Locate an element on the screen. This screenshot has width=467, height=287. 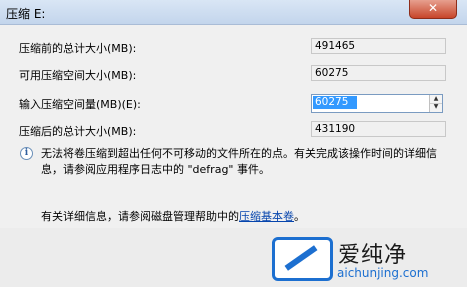
available-shrink-label: 可用压缩空间大小(MB): is located at coordinates (78, 75).